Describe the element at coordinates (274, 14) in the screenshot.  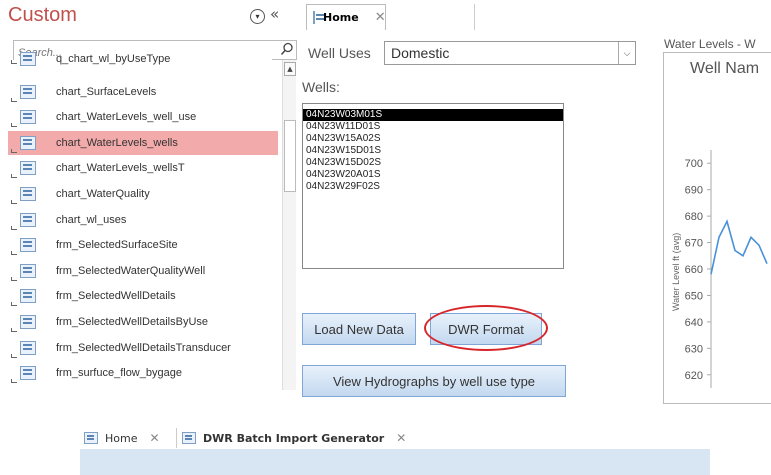
I see `collapse-pane-icon: «` at that location.